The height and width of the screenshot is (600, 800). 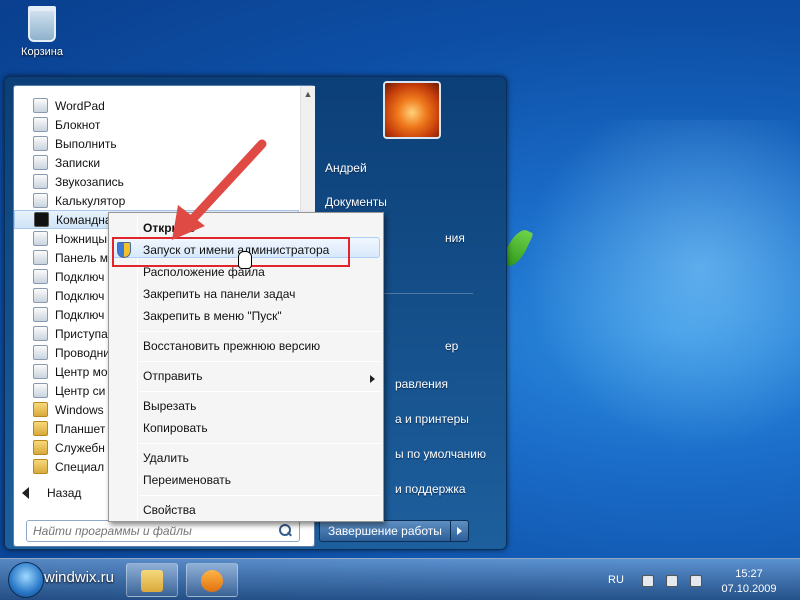 I want to click on menu-item-open: Открыть, so click(x=169, y=228).